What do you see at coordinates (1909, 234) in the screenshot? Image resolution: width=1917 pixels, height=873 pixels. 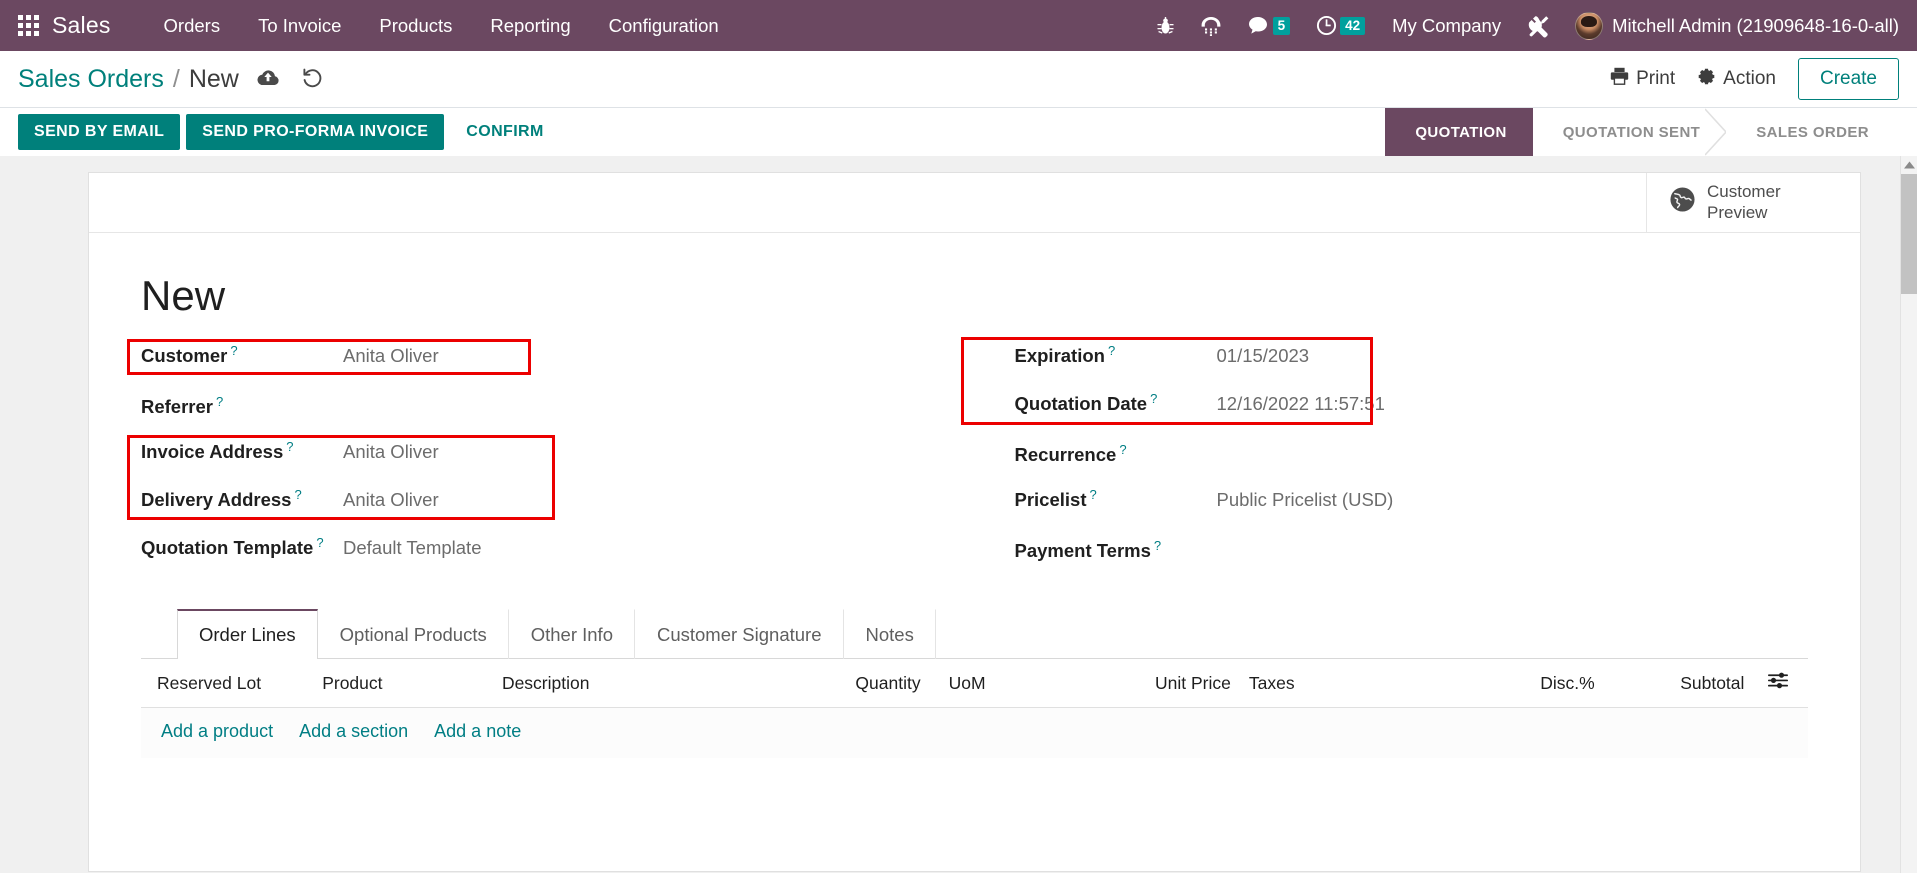 I see `scrollbar-thumb` at bounding box center [1909, 234].